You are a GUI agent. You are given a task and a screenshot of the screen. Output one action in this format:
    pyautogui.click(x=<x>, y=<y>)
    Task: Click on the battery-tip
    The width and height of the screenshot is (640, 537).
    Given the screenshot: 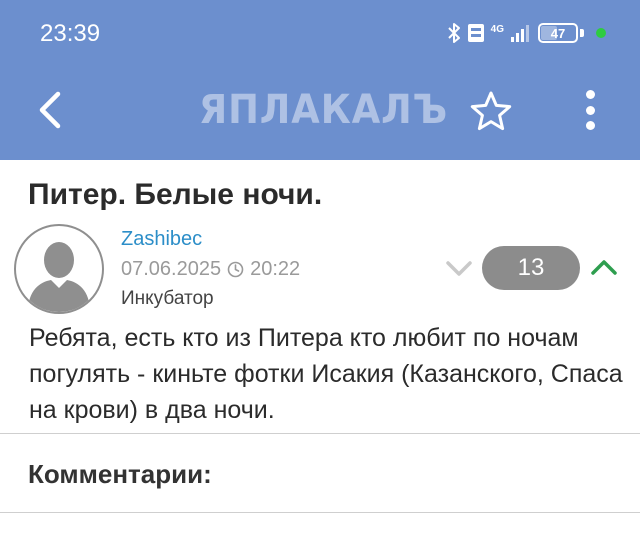 What is the action you would take?
    pyautogui.click(x=582, y=33)
    